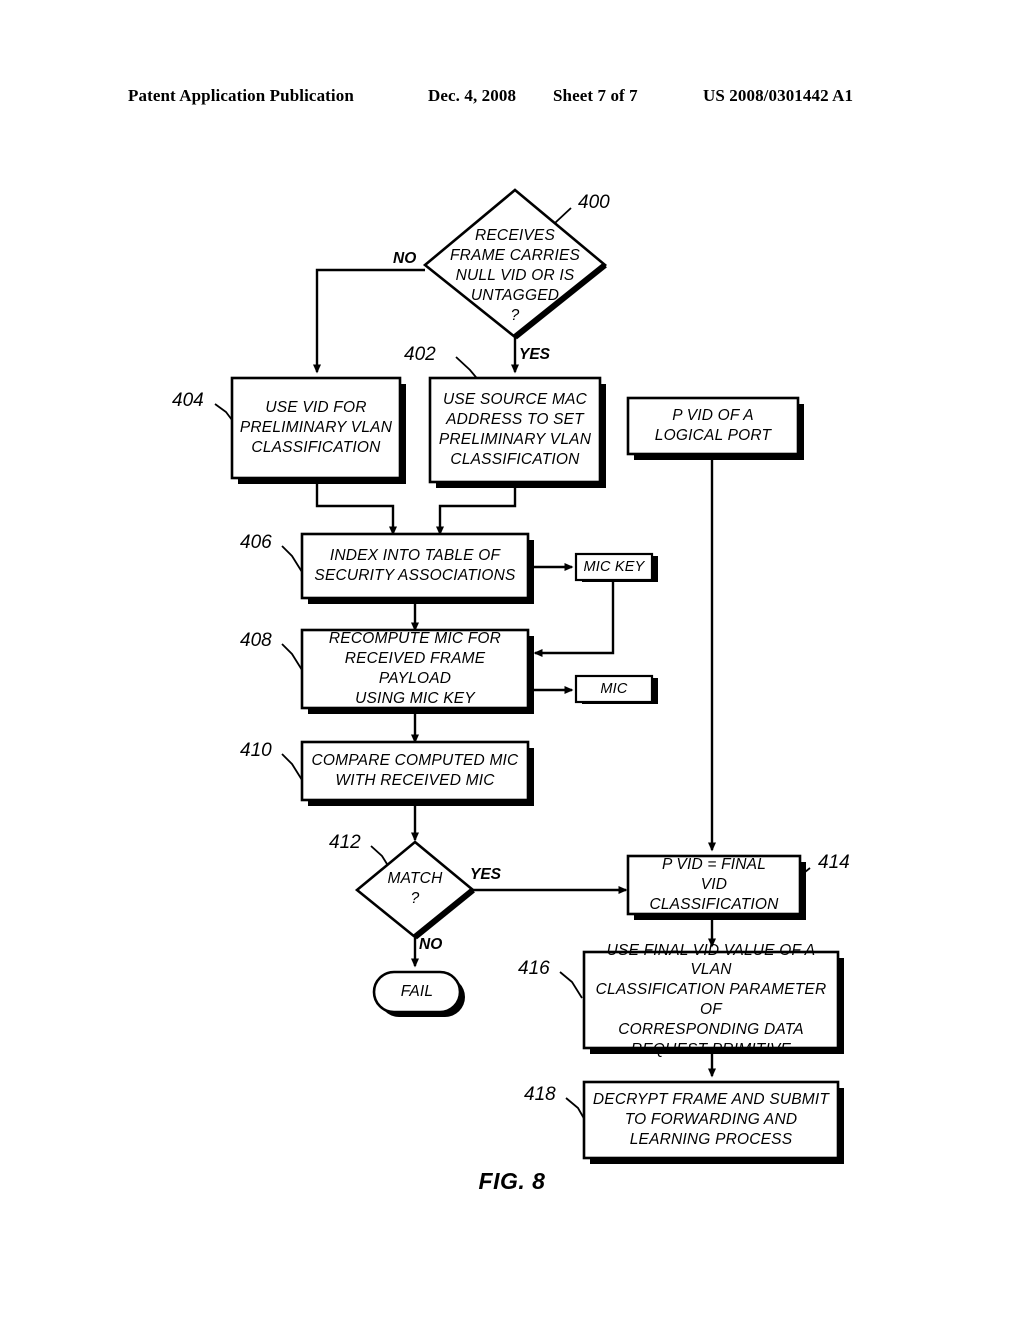  I want to click on process-pvid-equals-final-vid: P VID = FINAL VID CLASSIFICATION, so click(714, 884).